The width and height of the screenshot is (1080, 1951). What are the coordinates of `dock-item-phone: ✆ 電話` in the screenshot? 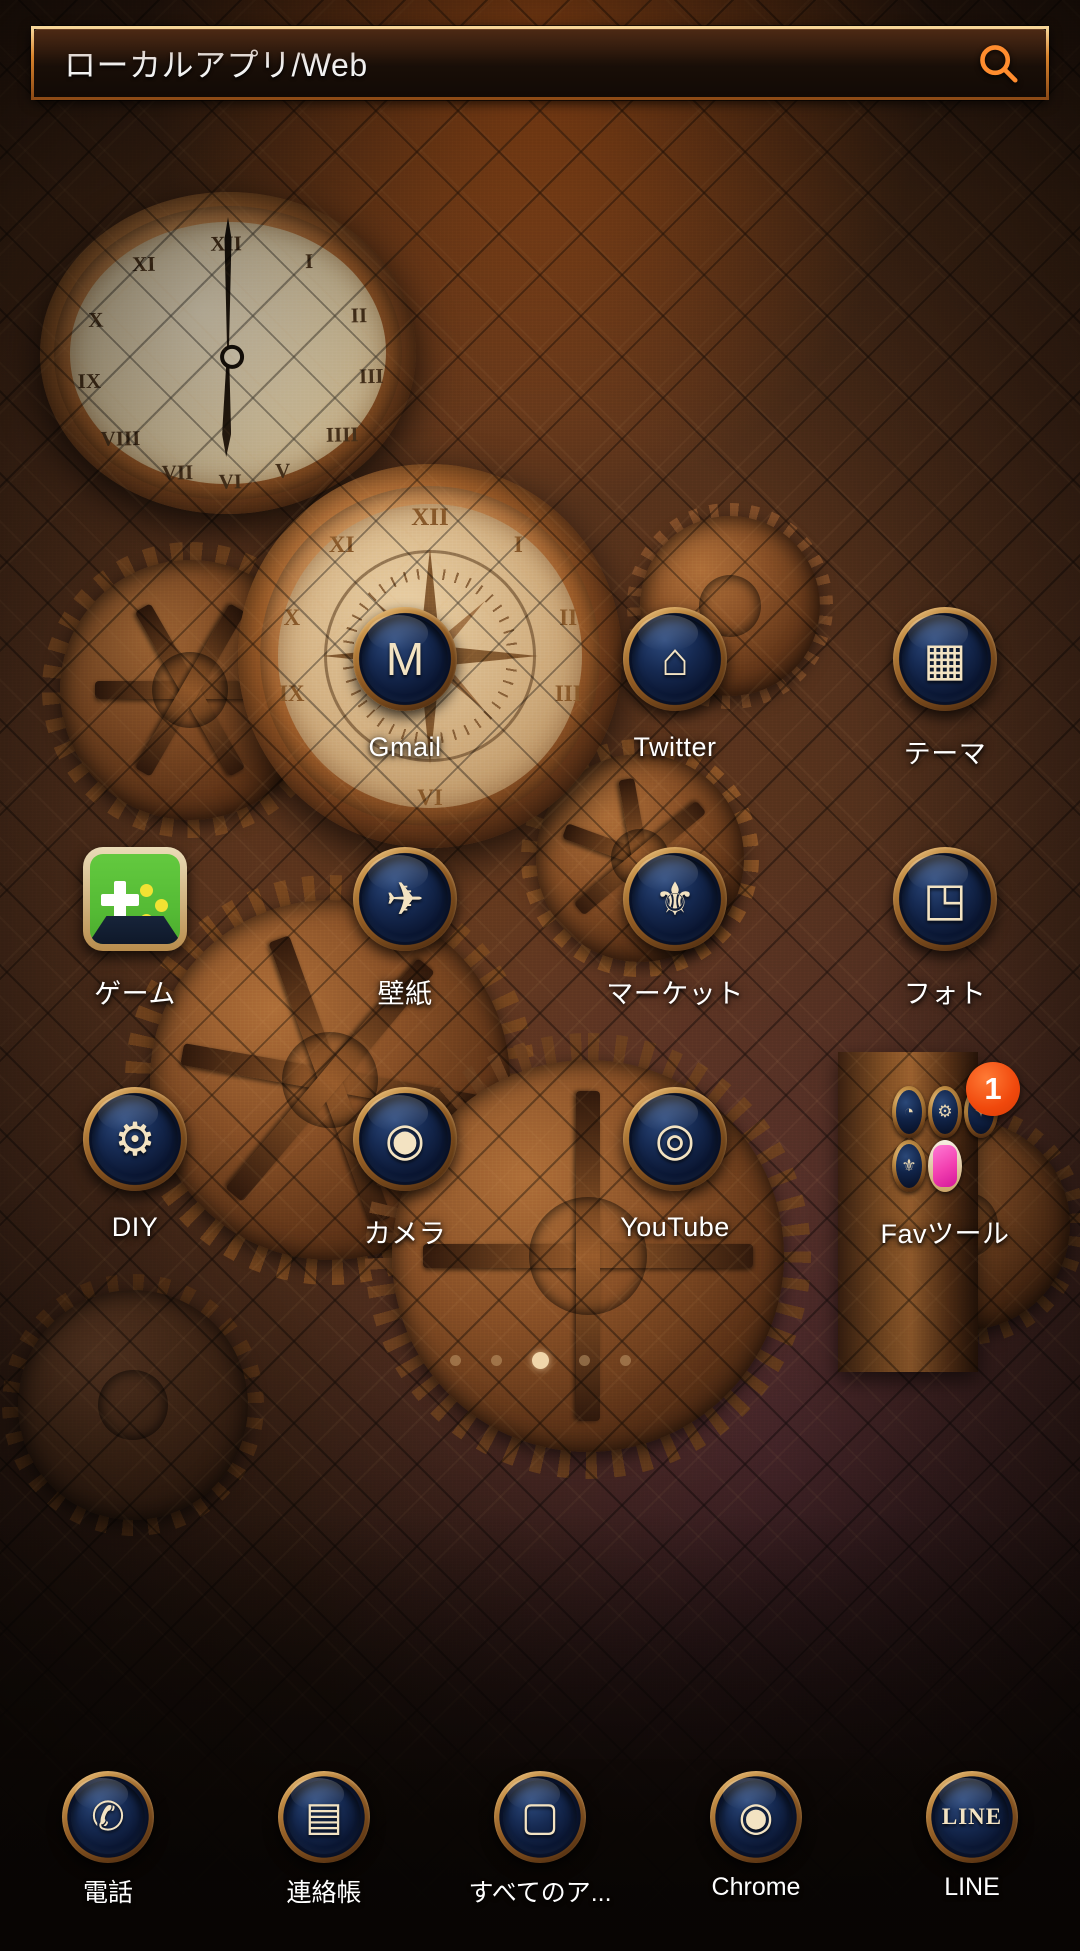 It's located at (108, 1840).